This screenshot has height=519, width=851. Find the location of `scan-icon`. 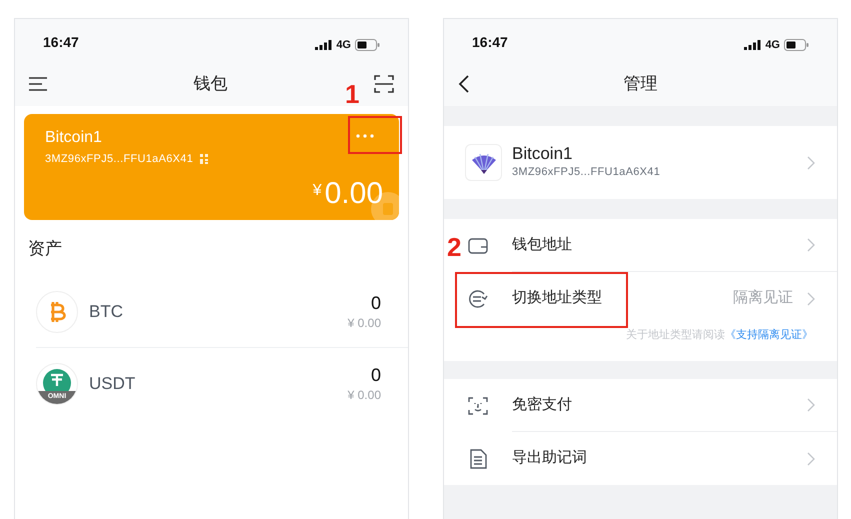

scan-icon is located at coordinates (384, 83).